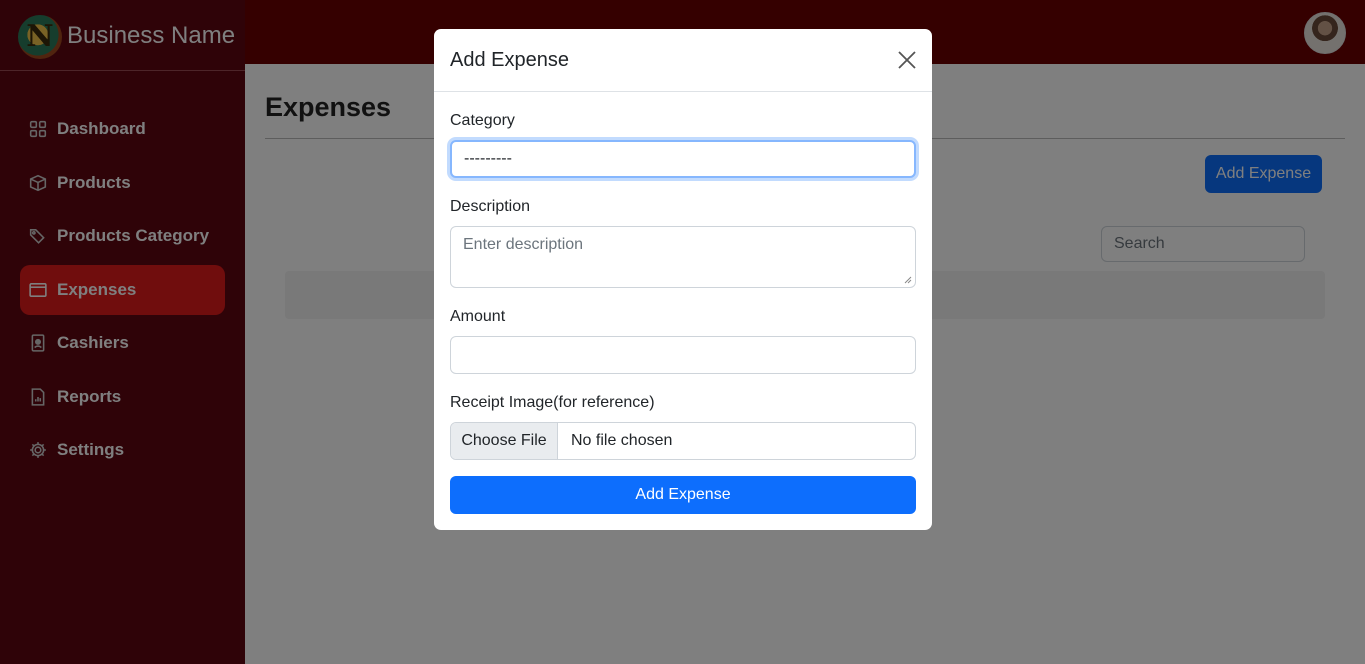 This screenshot has width=1365, height=664. What do you see at coordinates (490, 206) in the screenshot?
I see `description-label: Description` at bounding box center [490, 206].